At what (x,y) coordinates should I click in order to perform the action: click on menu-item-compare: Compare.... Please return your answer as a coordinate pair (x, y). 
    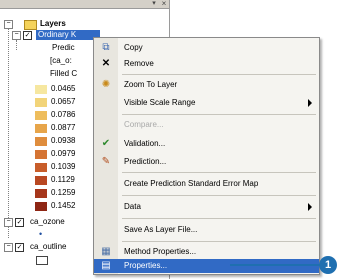
    Looking at the image, I should click on (206, 125).